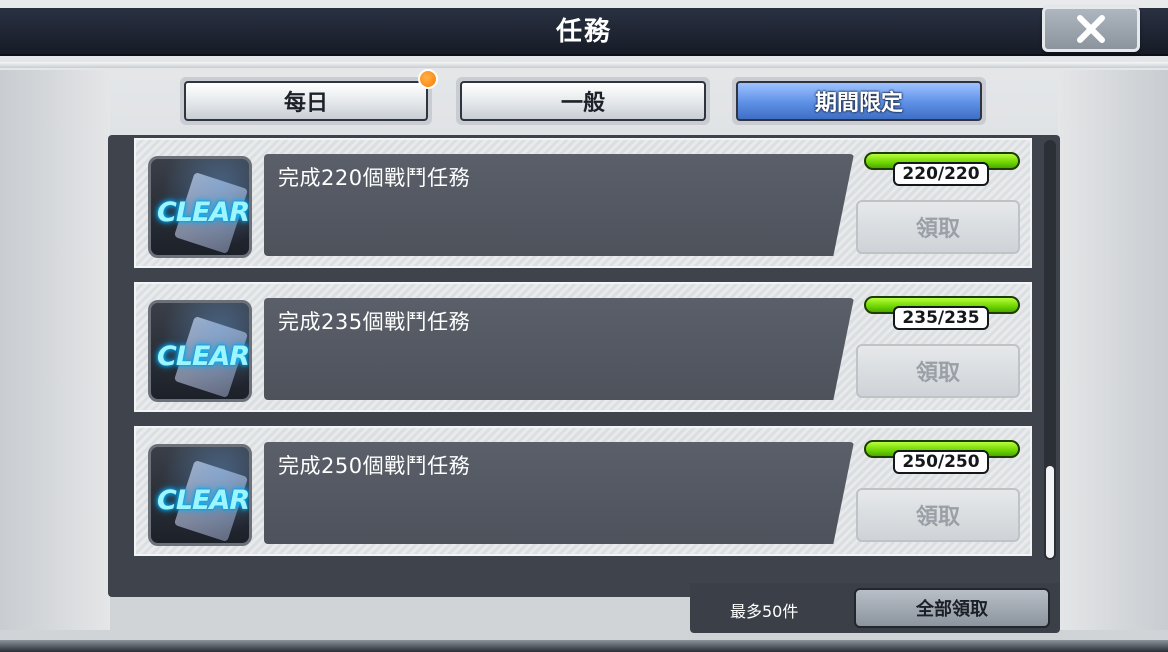 The image size is (1168, 652). What do you see at coordinates (584, 65) in the screenshot?
I see `header-divider` at bounding box center [584, 65].